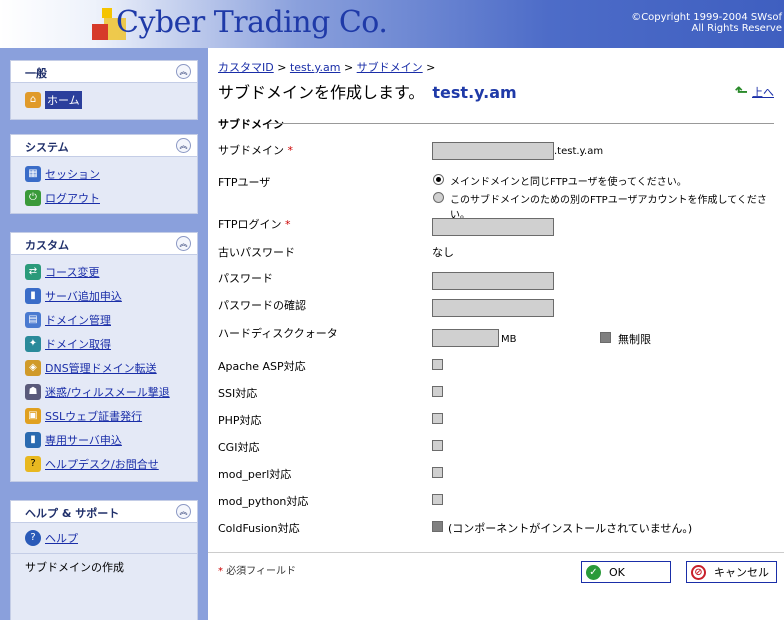  I want to click on ftp-separate-user-text: このサブドメインのための別のFTPユーザアカウントを作成してください。, so click(608, 208).